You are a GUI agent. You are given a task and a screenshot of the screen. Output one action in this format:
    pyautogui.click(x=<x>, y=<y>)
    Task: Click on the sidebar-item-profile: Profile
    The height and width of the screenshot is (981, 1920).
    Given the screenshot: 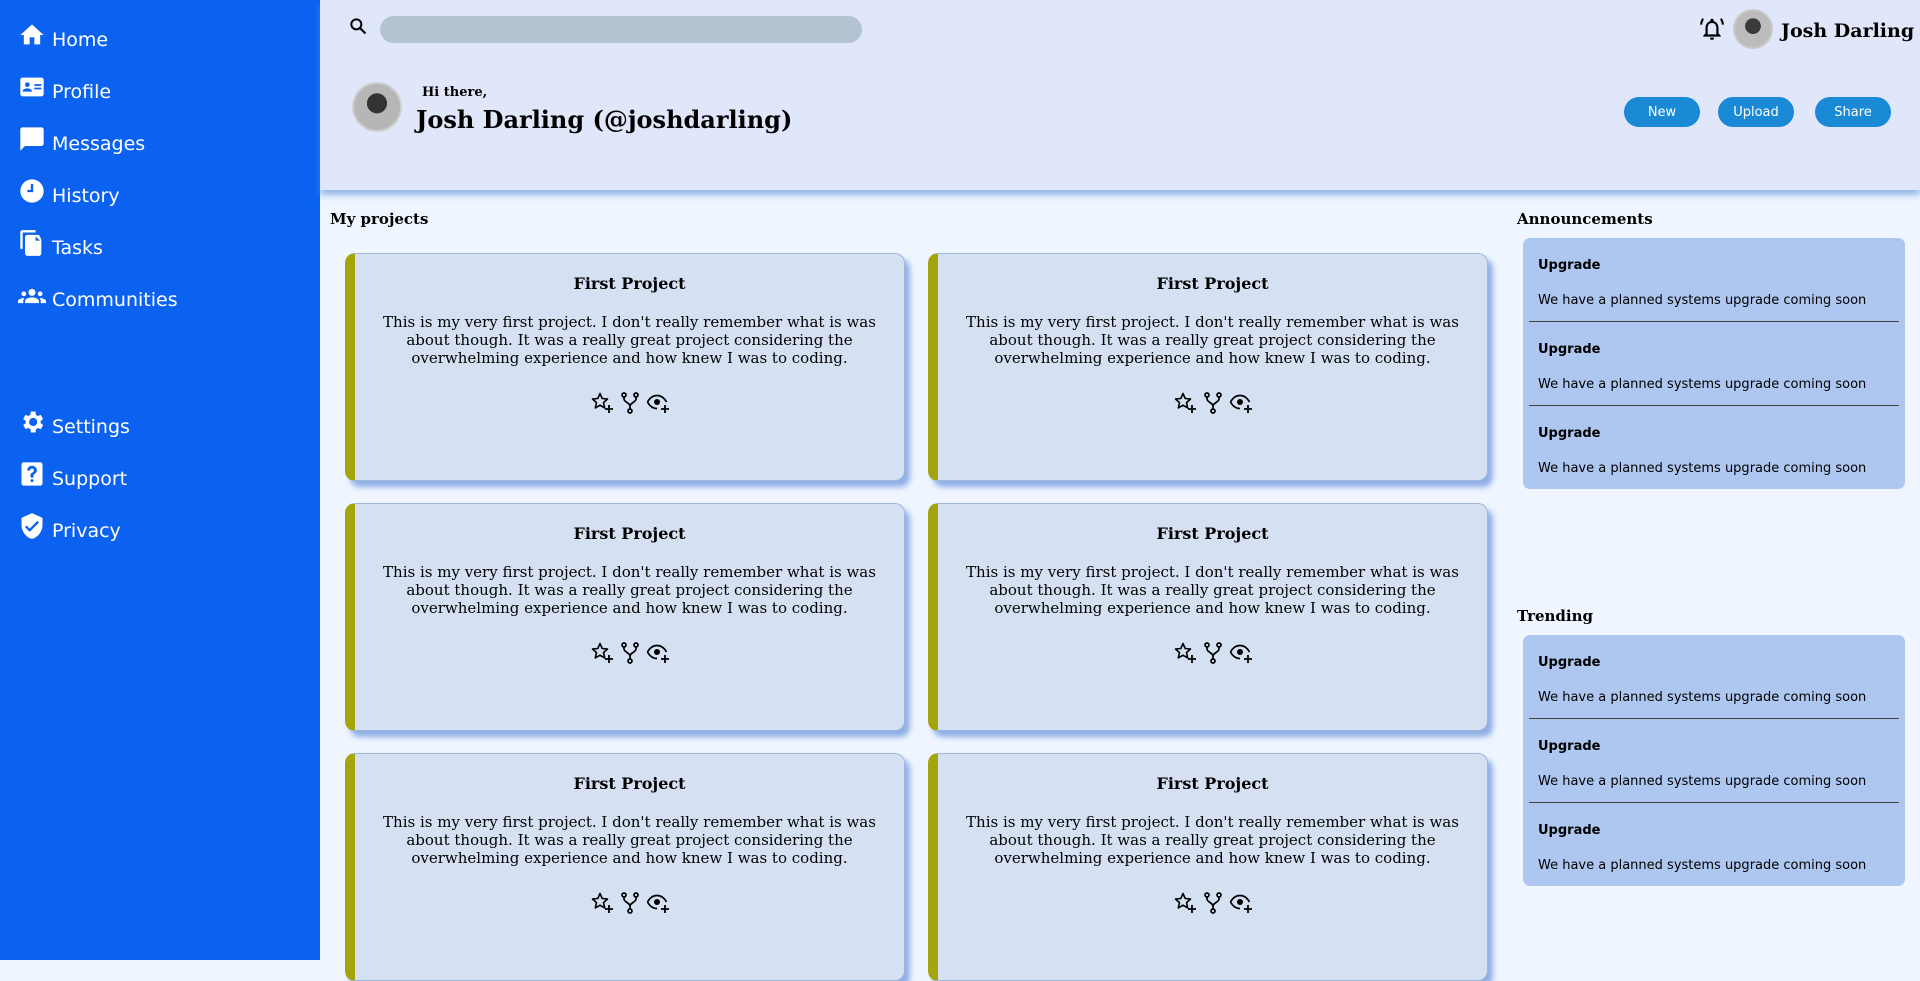 What is the action you would take?
    pyautogui.click(x=64, y=87)
    